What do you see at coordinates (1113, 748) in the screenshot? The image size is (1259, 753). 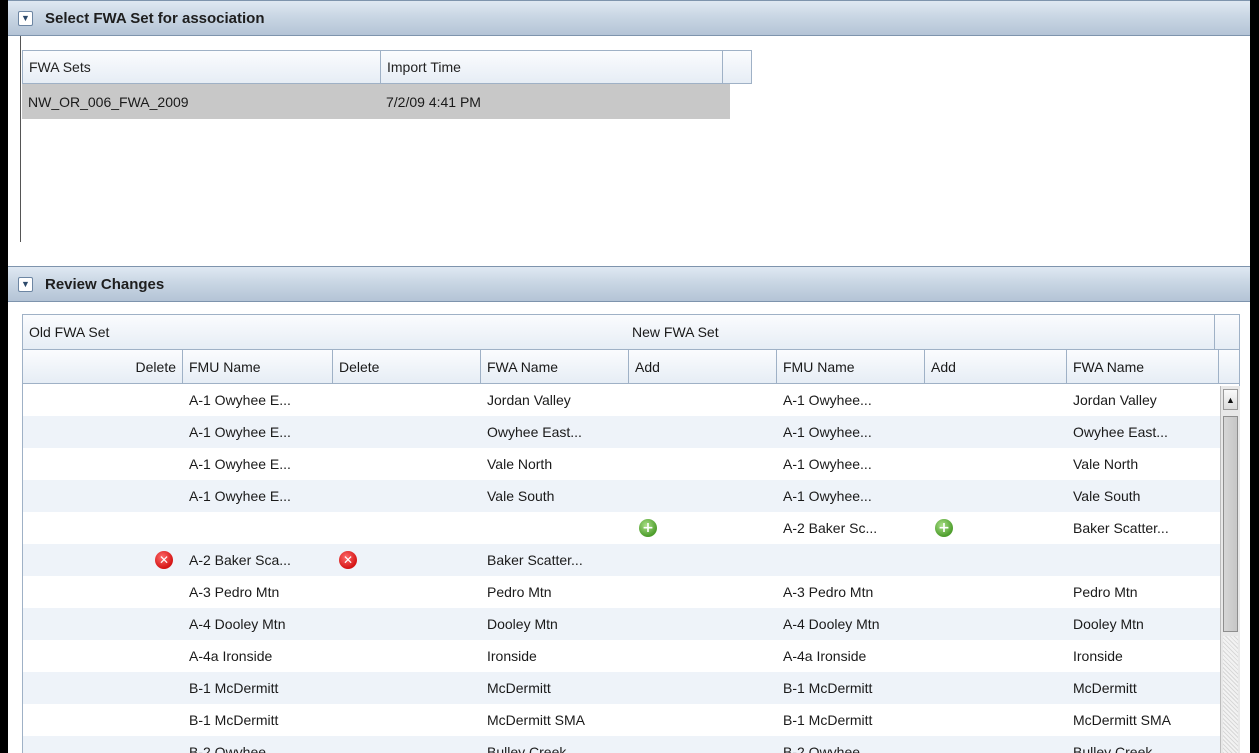 I see `cell-new-fwa: Bulley Creek` at bounding box center [1113, 748].